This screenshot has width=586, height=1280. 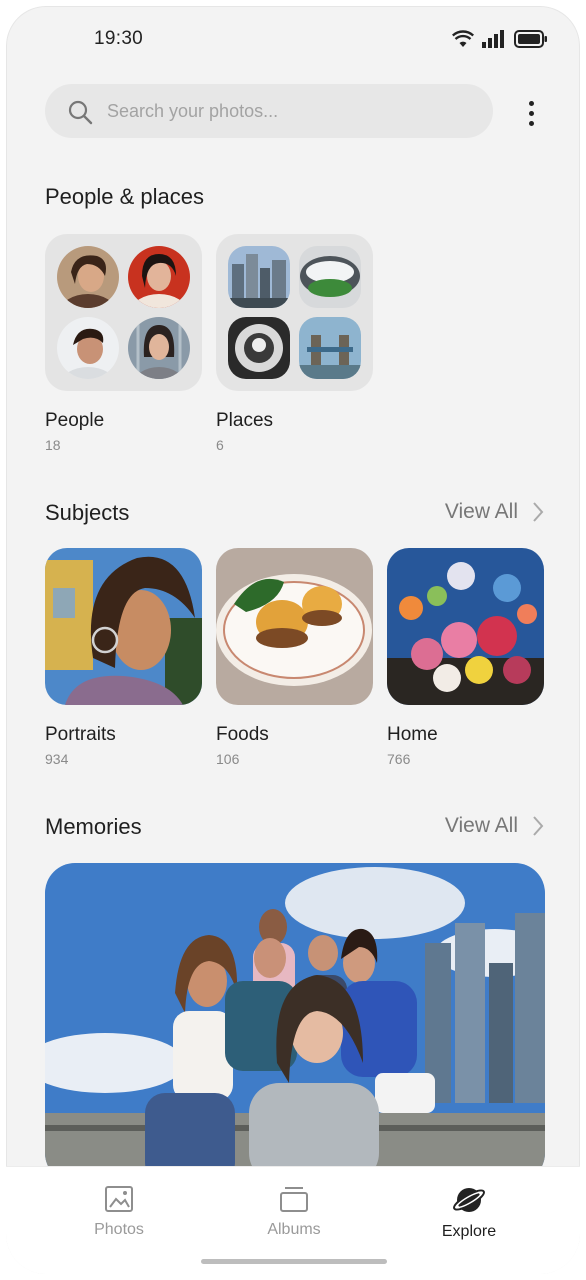 What do you see at coordinates (412, 734) in the screenshot?
I see `home-tile-label: Home` at bounding box center [412, 734].